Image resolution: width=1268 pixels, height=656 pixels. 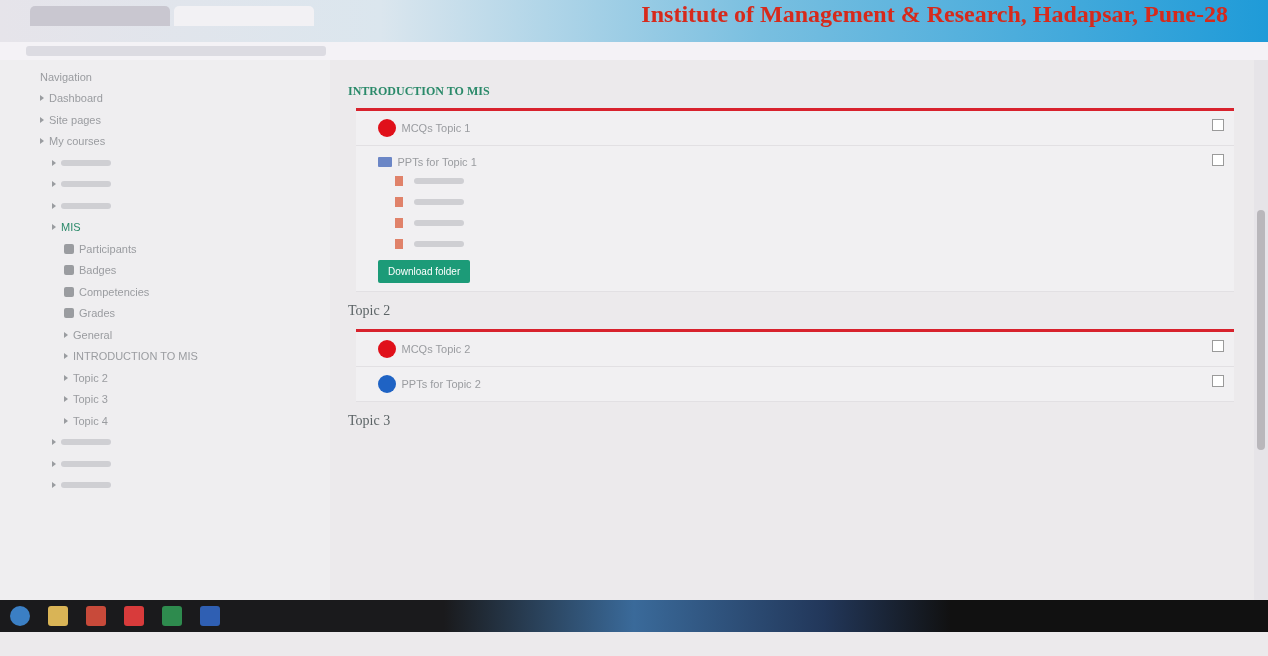 What do you see at coordinates (77, 141) in the screenshot?
I see `sidebar-link: My courses` at bounding box center [77, 141].